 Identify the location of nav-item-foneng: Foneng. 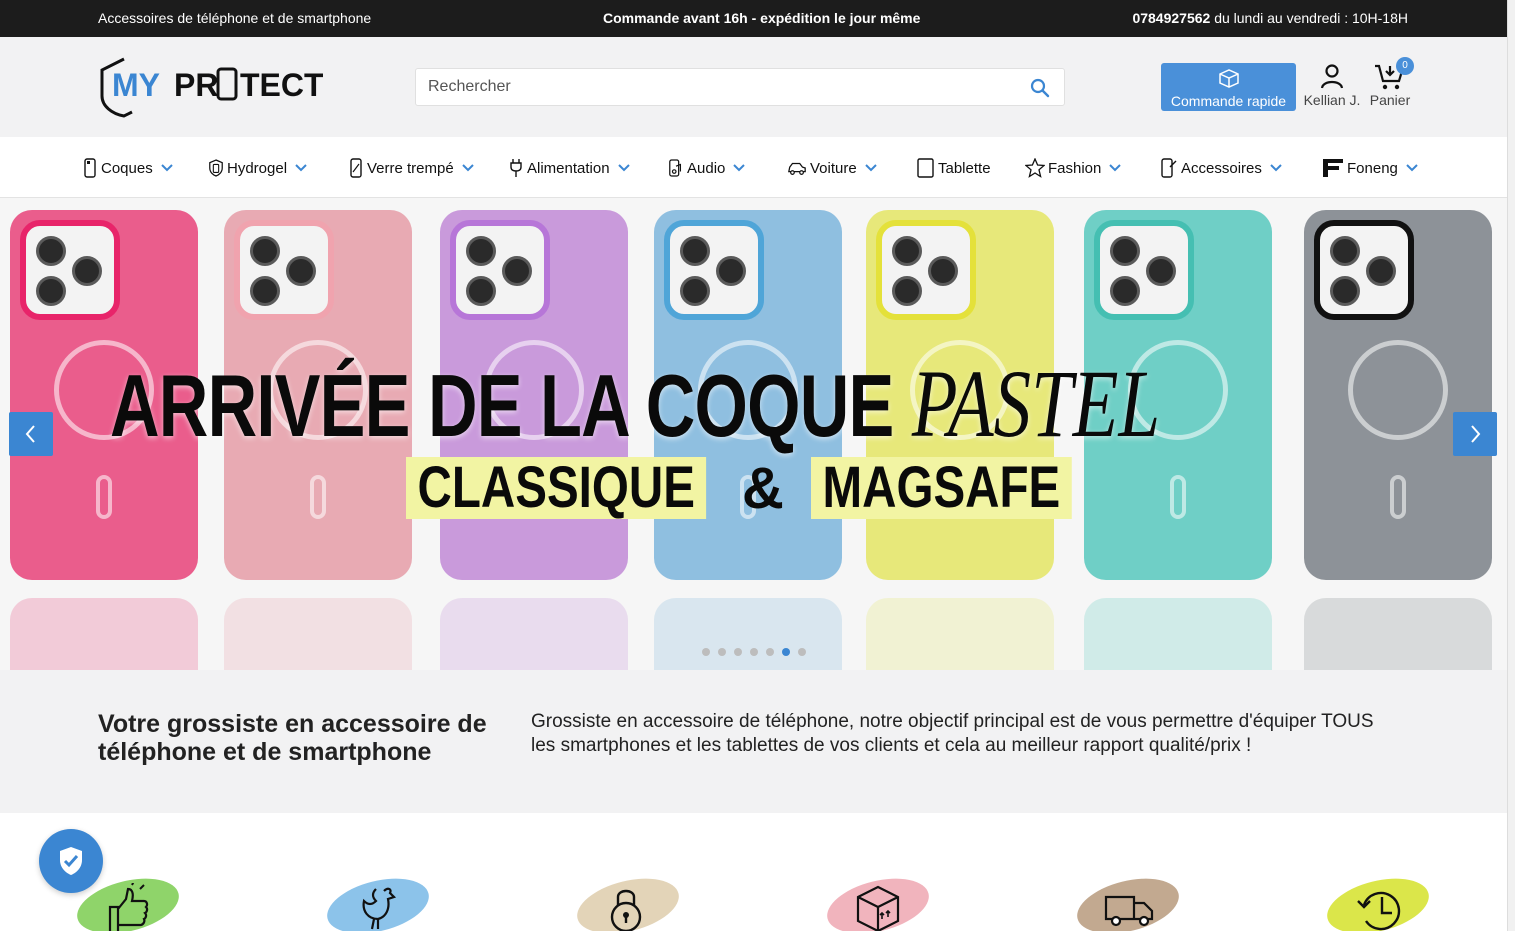
(1370, 168).